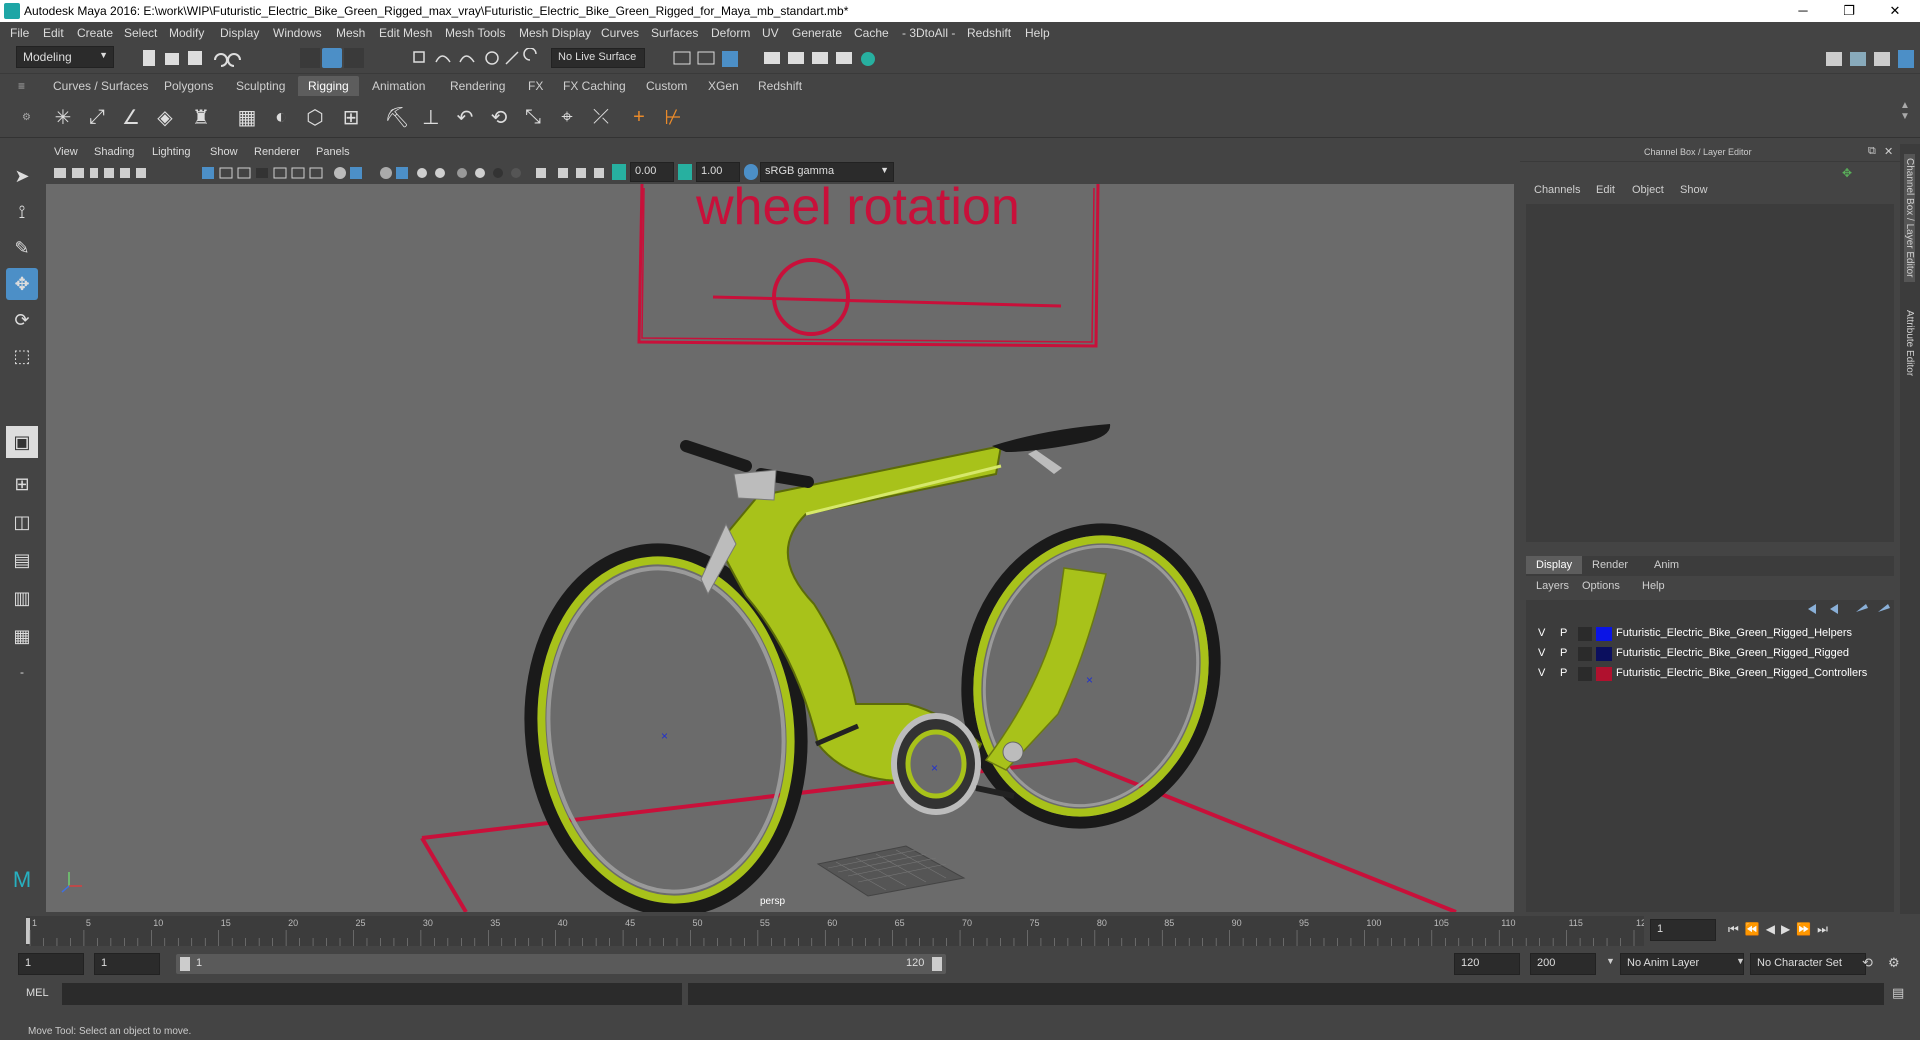 The height and width of the screenshot is (1040, 1920). Describe the element at coordinates (499, 117) in the screenshot. I see `orient-constraint-icon: ⟲` at that location.